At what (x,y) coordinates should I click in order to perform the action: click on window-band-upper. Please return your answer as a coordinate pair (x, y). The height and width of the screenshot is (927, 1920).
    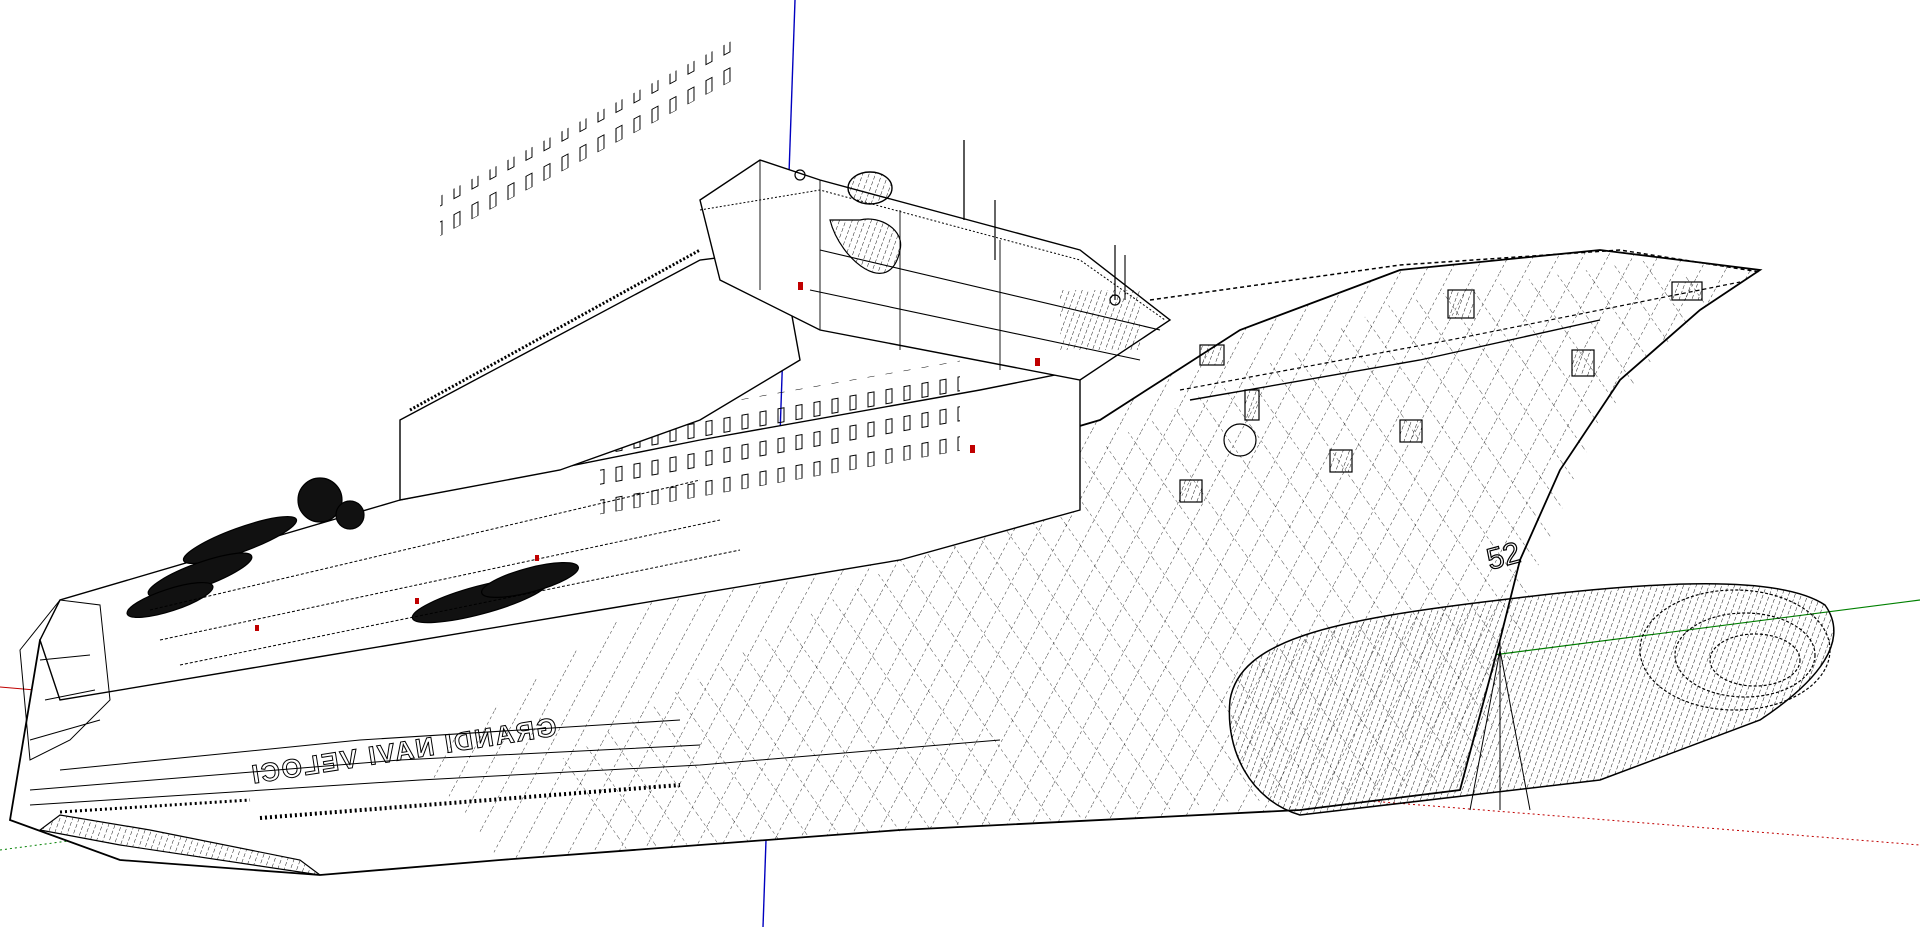
    Looking at the image, I should click on (590, 136).